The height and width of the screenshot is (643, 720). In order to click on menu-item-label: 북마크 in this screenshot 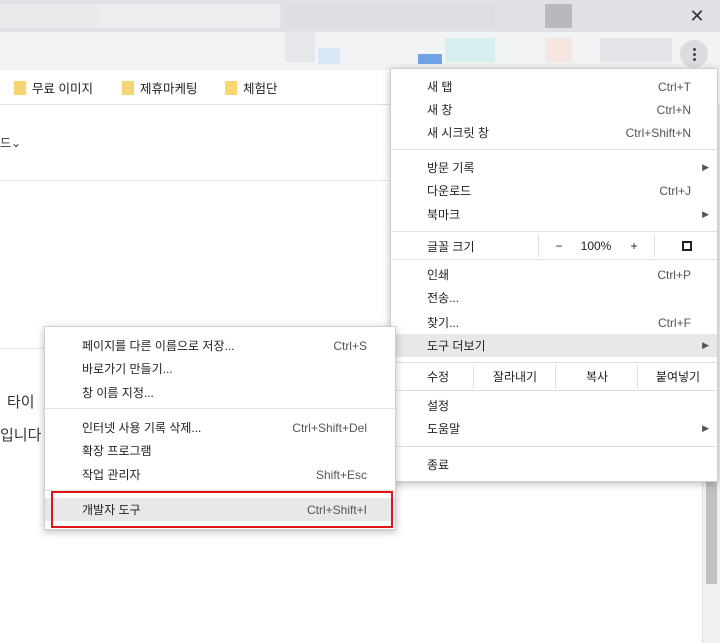, I will do `click(444, 215)`.